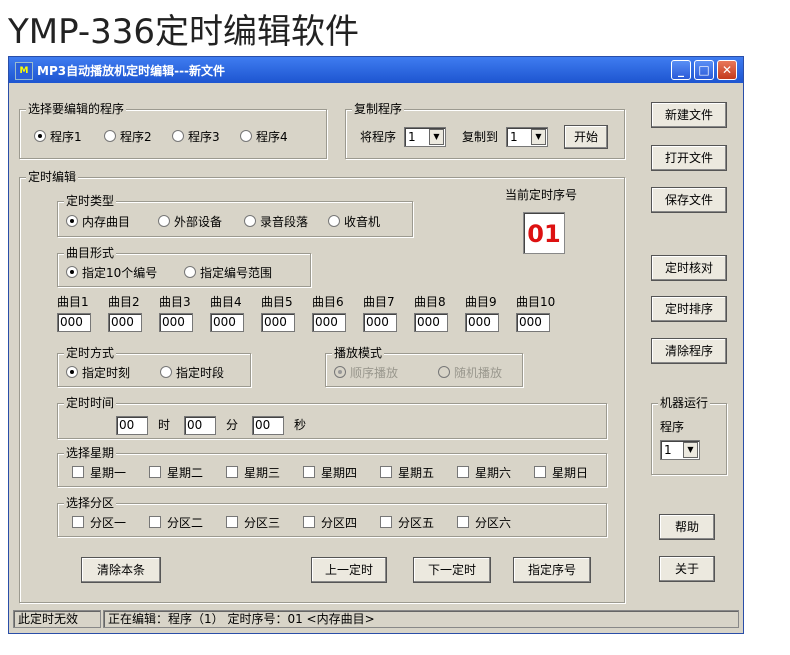 The height and width of the screenshot is (655, 790). I want to click on zone-label: 分区二, so click(185, 523).